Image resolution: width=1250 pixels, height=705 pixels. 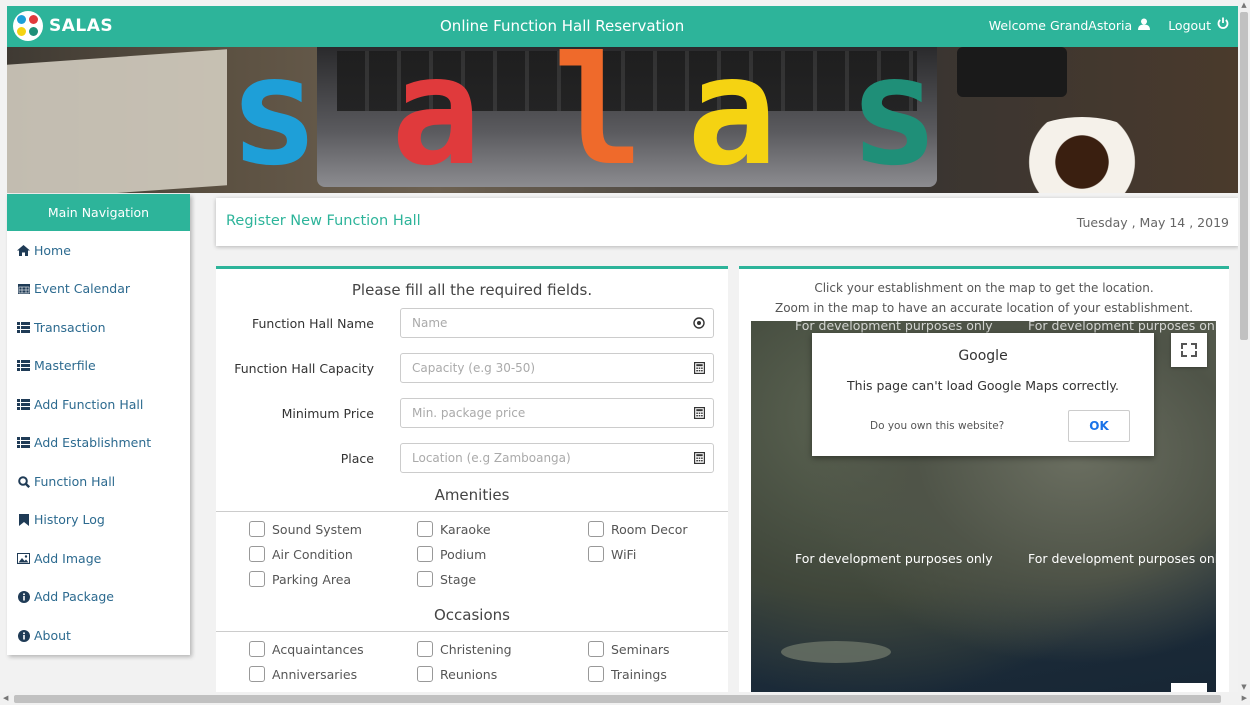 I want to click on wordmark-letter: s, so click(x=894, y=120).